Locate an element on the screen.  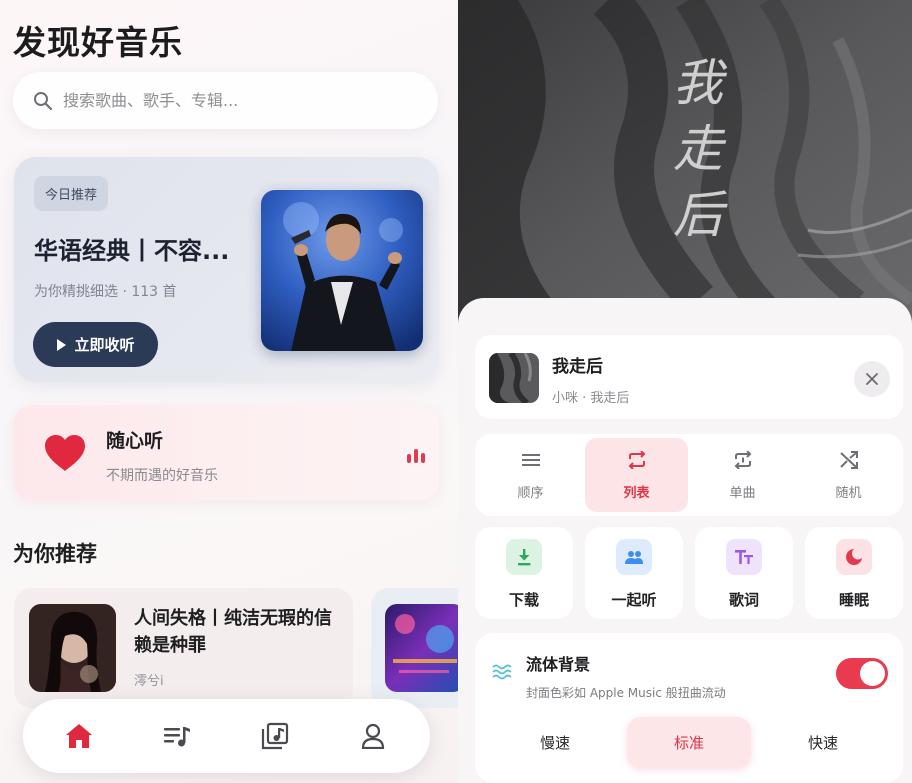
profile-icon is located at coordinates (373, 736).